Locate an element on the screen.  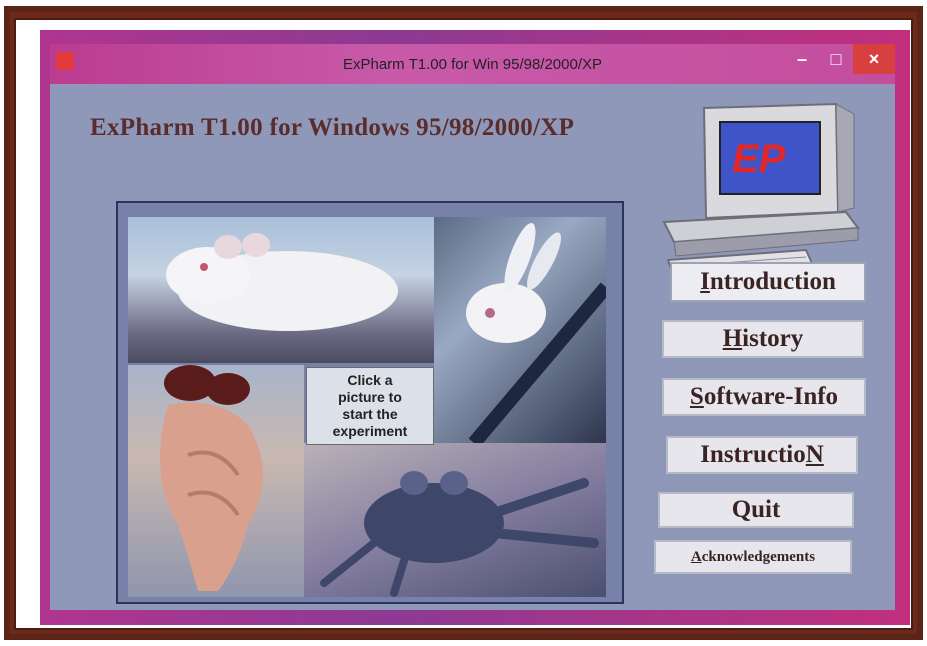
acknowledgements-button: Acknowledgements is located at coordinates (753, 557).